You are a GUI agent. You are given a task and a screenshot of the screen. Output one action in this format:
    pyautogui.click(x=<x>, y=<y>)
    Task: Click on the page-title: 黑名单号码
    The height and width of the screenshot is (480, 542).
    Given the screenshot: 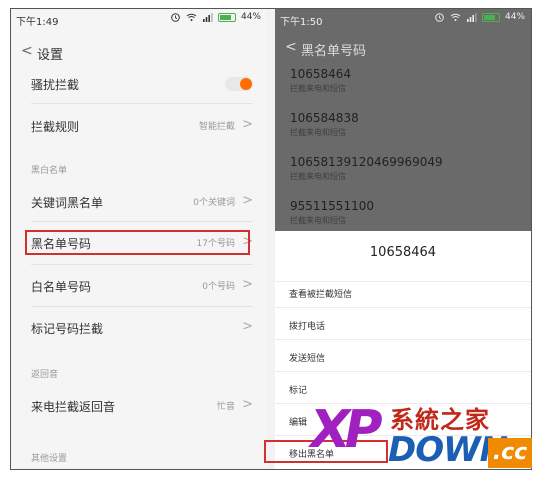 What is the action you would take?
    pyautogui.click(x=334, y=51)
    